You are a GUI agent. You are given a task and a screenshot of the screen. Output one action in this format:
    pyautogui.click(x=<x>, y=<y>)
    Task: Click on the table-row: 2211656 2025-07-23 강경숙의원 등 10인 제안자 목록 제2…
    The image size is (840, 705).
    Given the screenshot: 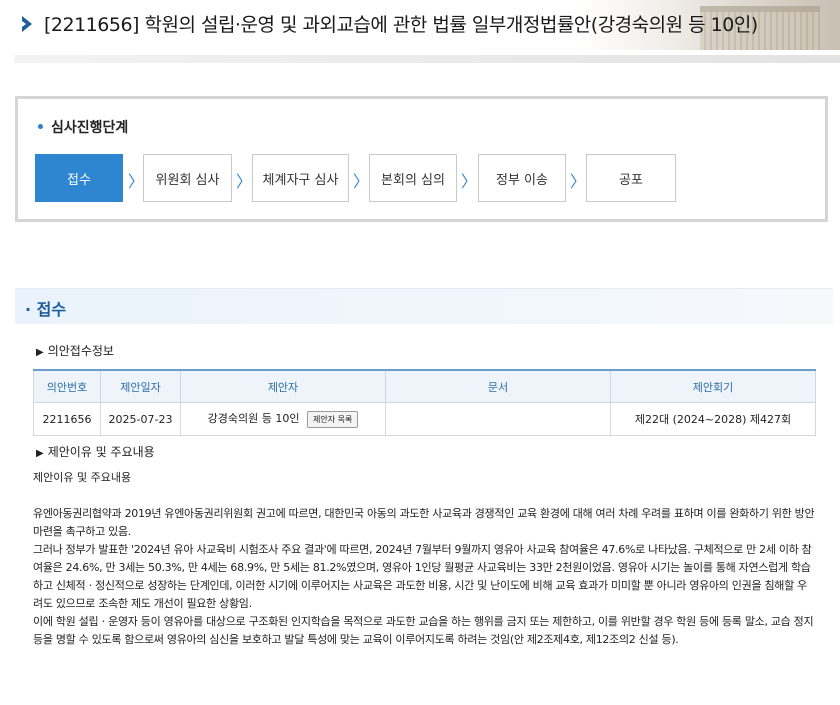 What is the action you would take?
    pyautogui.click(x=424, y=419)
    